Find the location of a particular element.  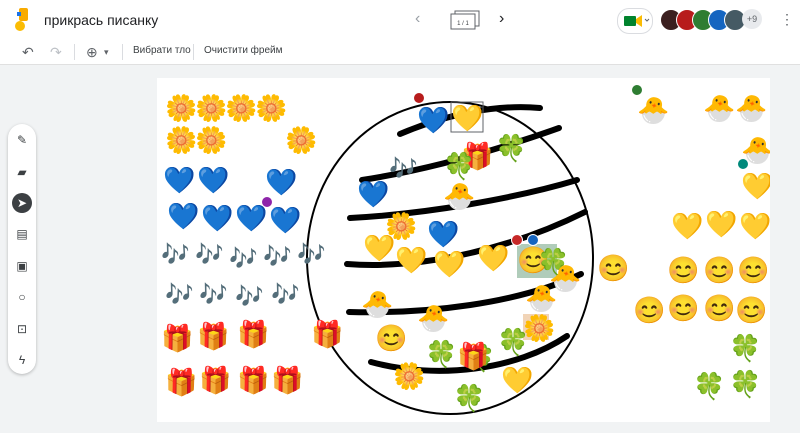

laser-icon: ϟ is located at coordinates (22, 360).